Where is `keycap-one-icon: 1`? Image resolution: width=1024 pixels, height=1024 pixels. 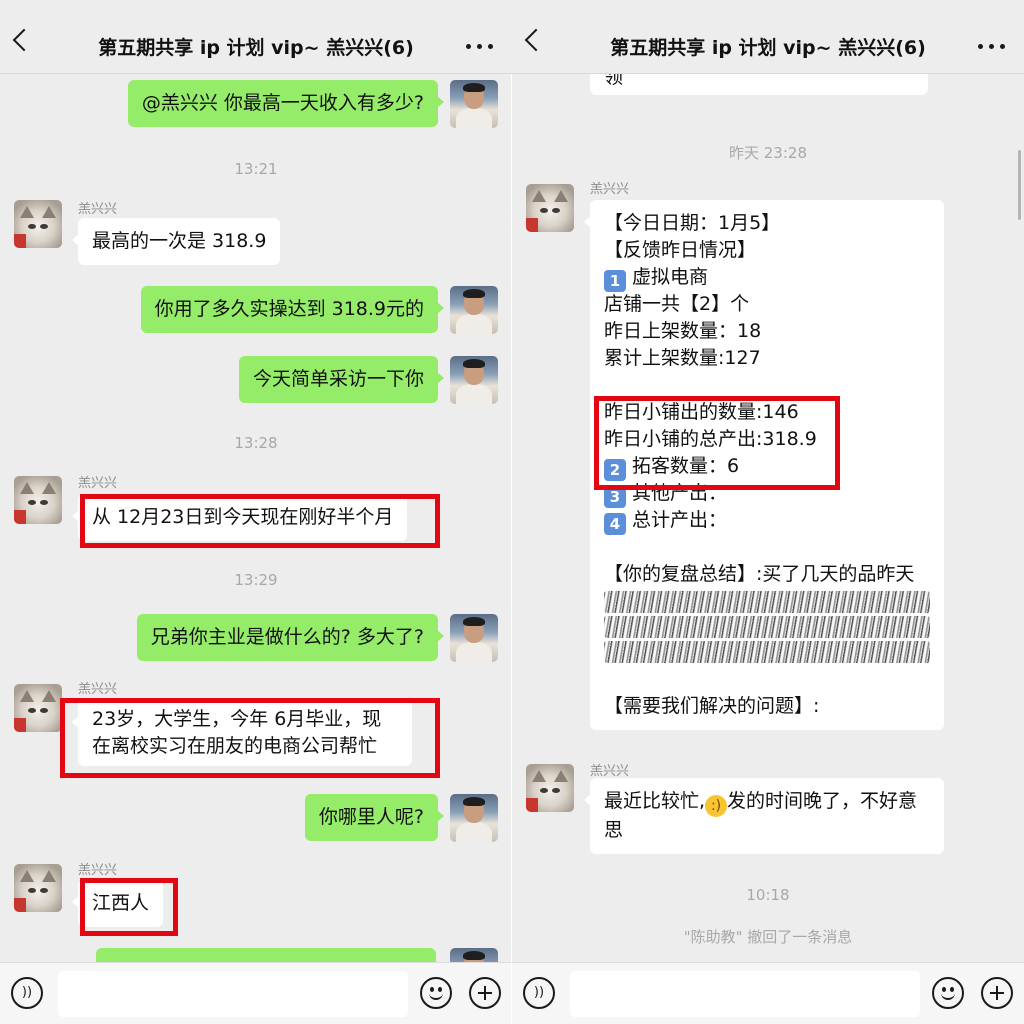 keycap-one-icon: 1 is located at coordinates (615, 281).